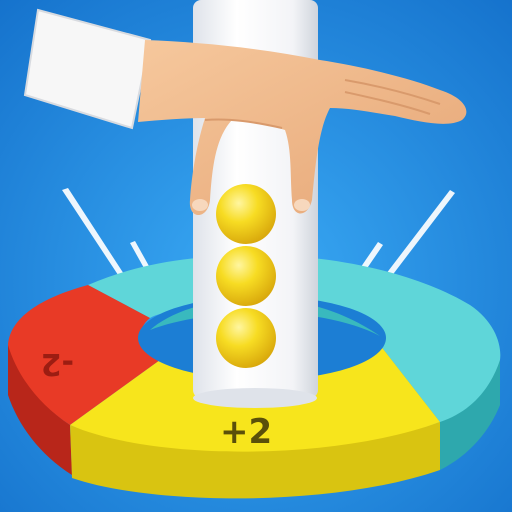  I want to click on ball-stack, so click(246, 276).